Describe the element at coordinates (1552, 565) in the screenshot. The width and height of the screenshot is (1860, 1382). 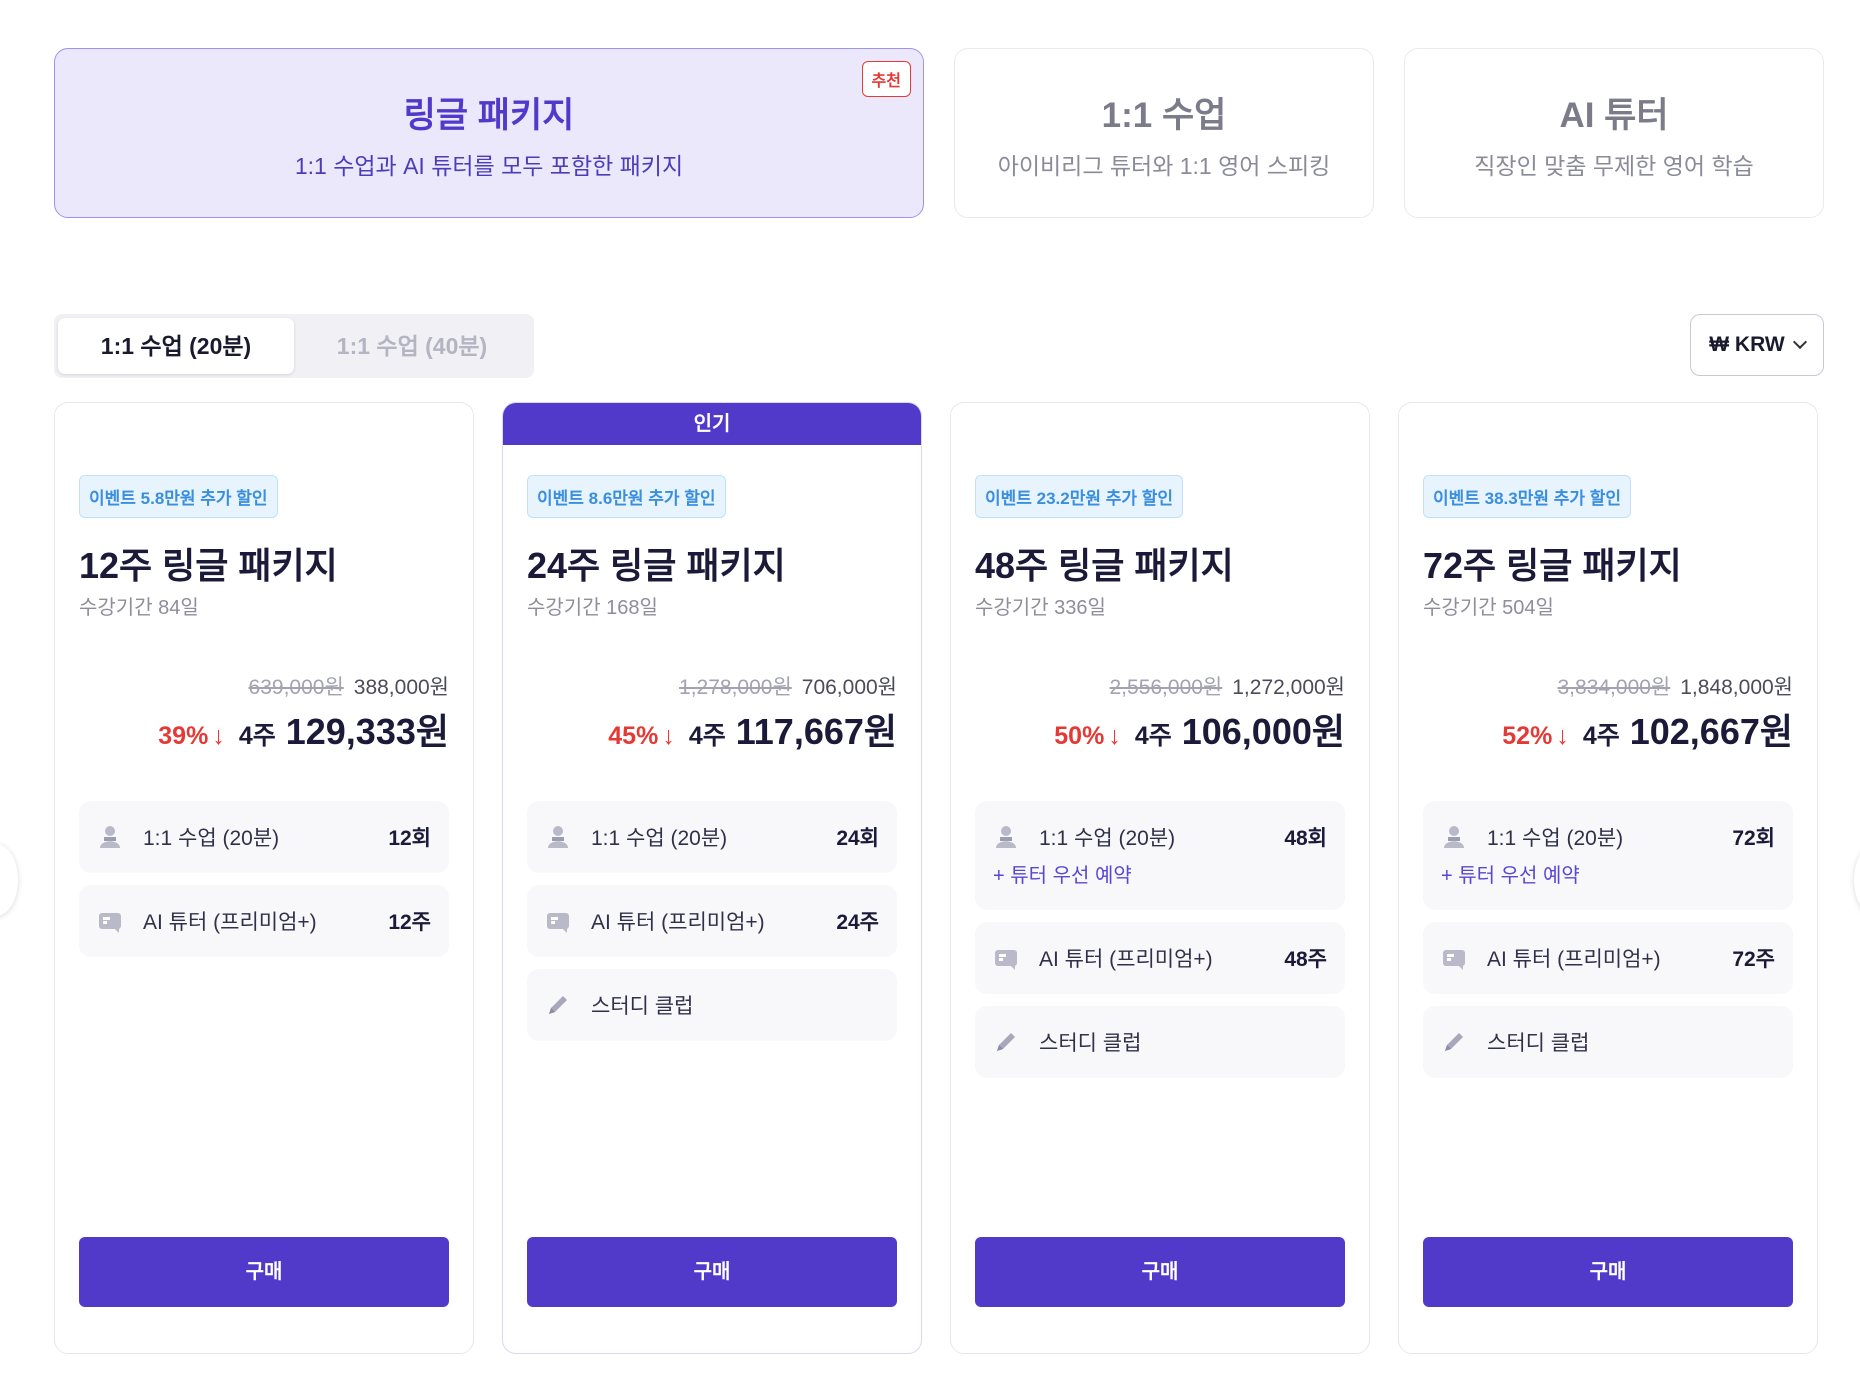
I see `plan-title: 72주 링글 패키지` at that location.